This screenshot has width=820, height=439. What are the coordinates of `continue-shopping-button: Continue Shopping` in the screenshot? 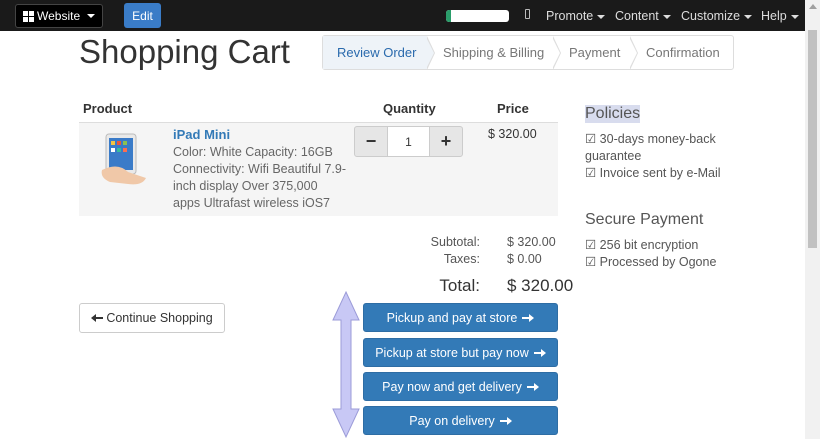 It's located at (152, 318).